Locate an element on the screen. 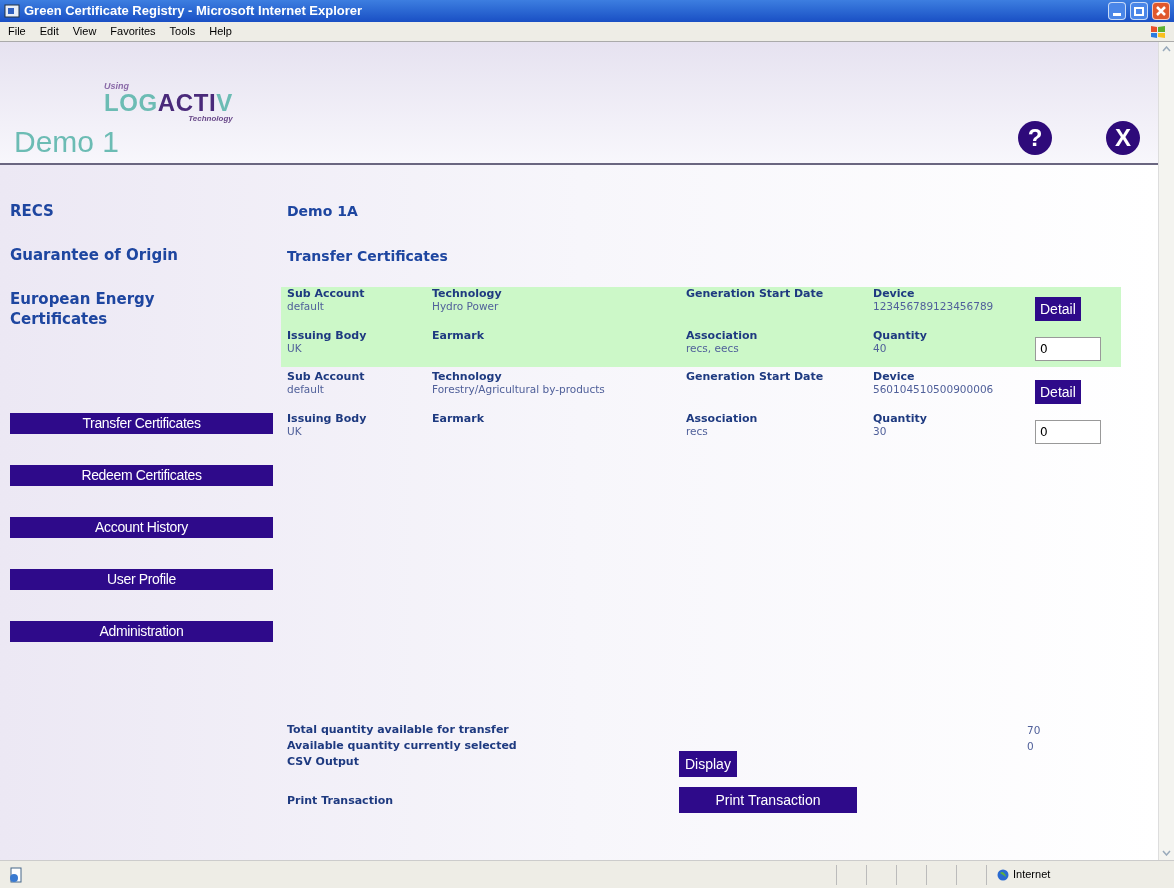 The height and width of the screenshot is (888, 1174). menu-item: View is located at coordinates (84, 31).